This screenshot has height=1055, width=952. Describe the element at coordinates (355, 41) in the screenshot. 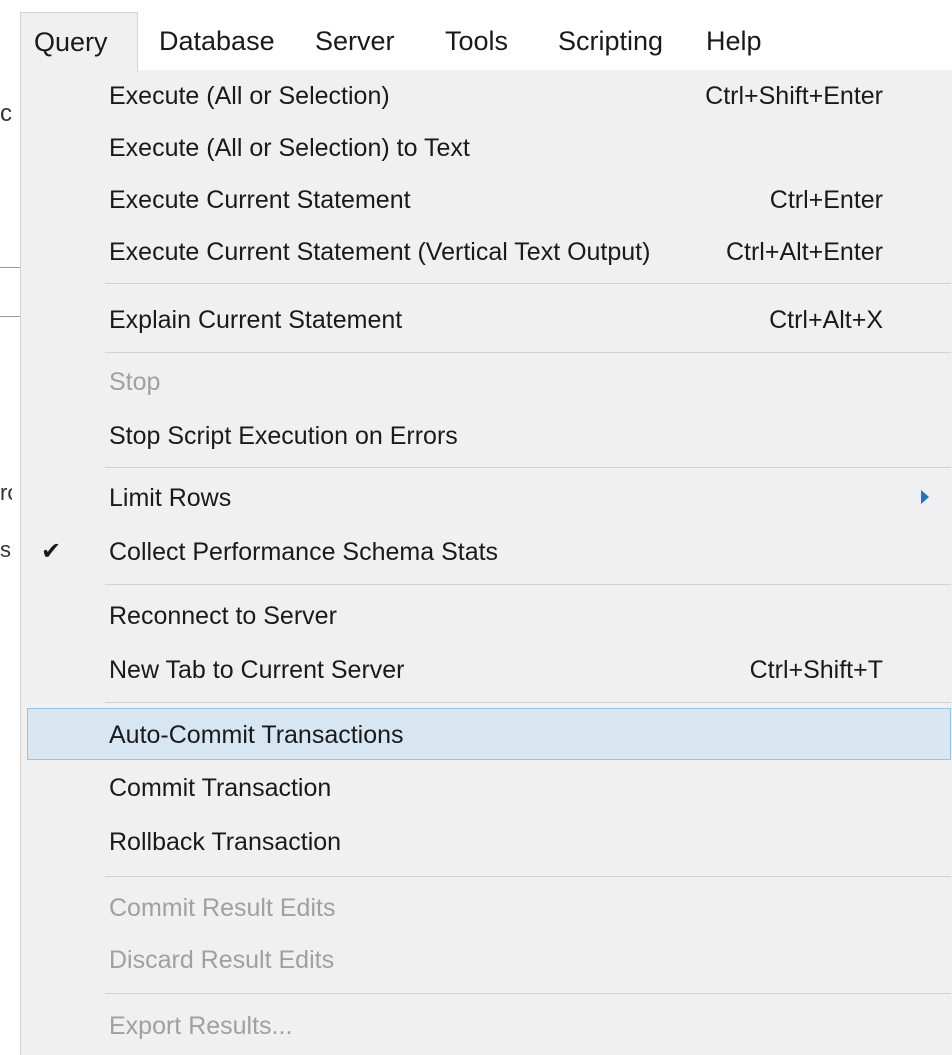

I see `menu-server: Server` at that location.